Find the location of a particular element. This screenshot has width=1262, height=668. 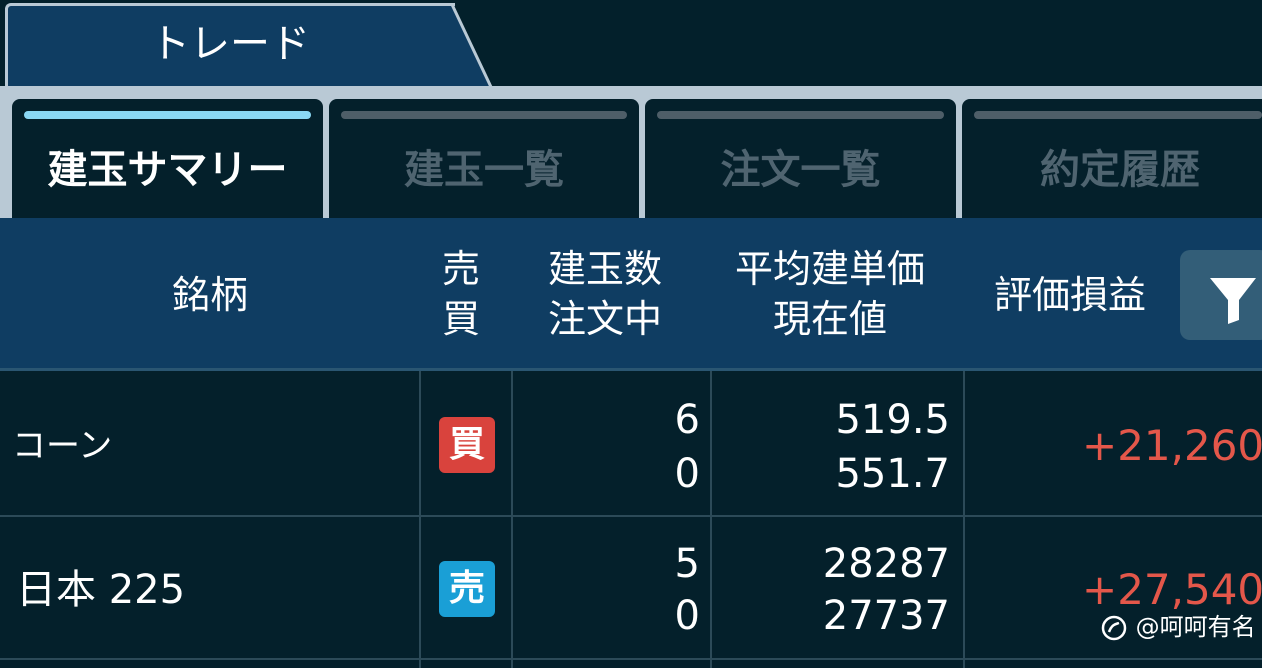

column-avg-price: 平均建単価 is located at coordinates (829, 269).